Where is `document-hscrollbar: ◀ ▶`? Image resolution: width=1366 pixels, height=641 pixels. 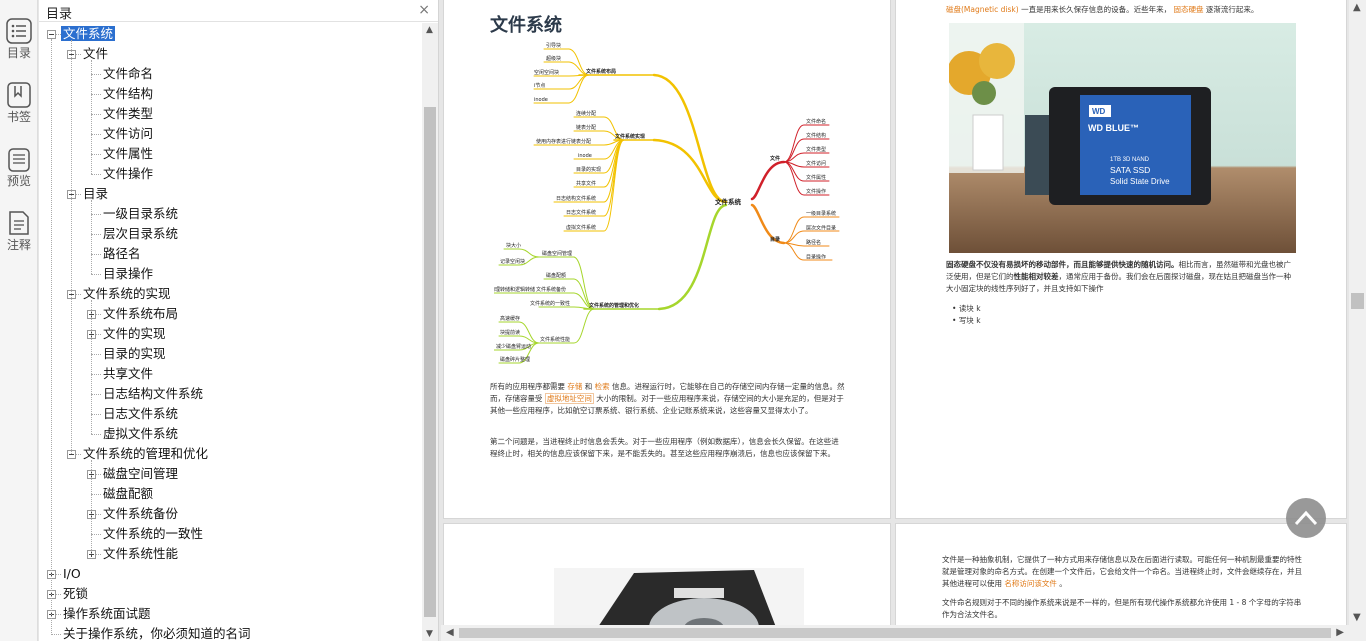
document-hscrollbar: ◀ ▶ is located at coordinates (895, 633).